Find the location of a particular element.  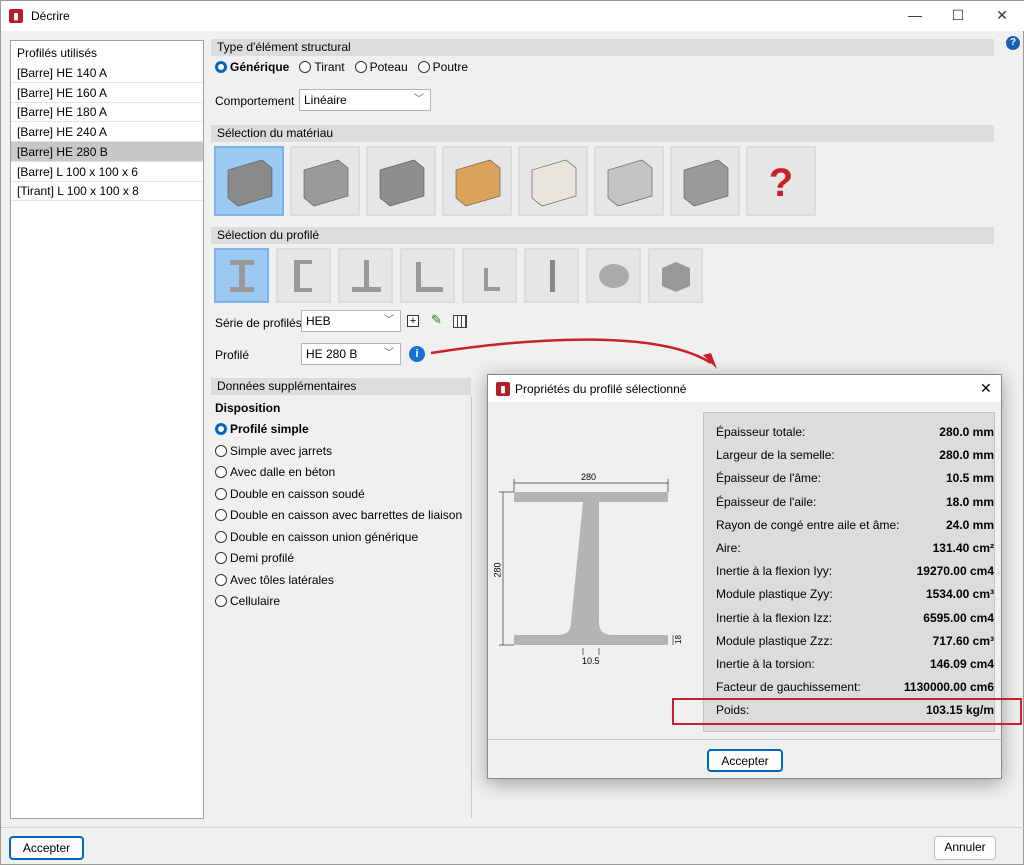

profile-T-section-tile is located at coordinates (365, 275).